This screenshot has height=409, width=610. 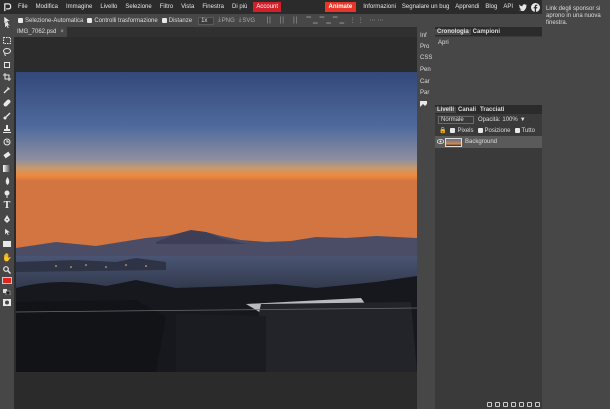 What do you see at coordinates (488, 43) in the screenshot?
I see `history-item: Apri` at bounding box center [488, 43].